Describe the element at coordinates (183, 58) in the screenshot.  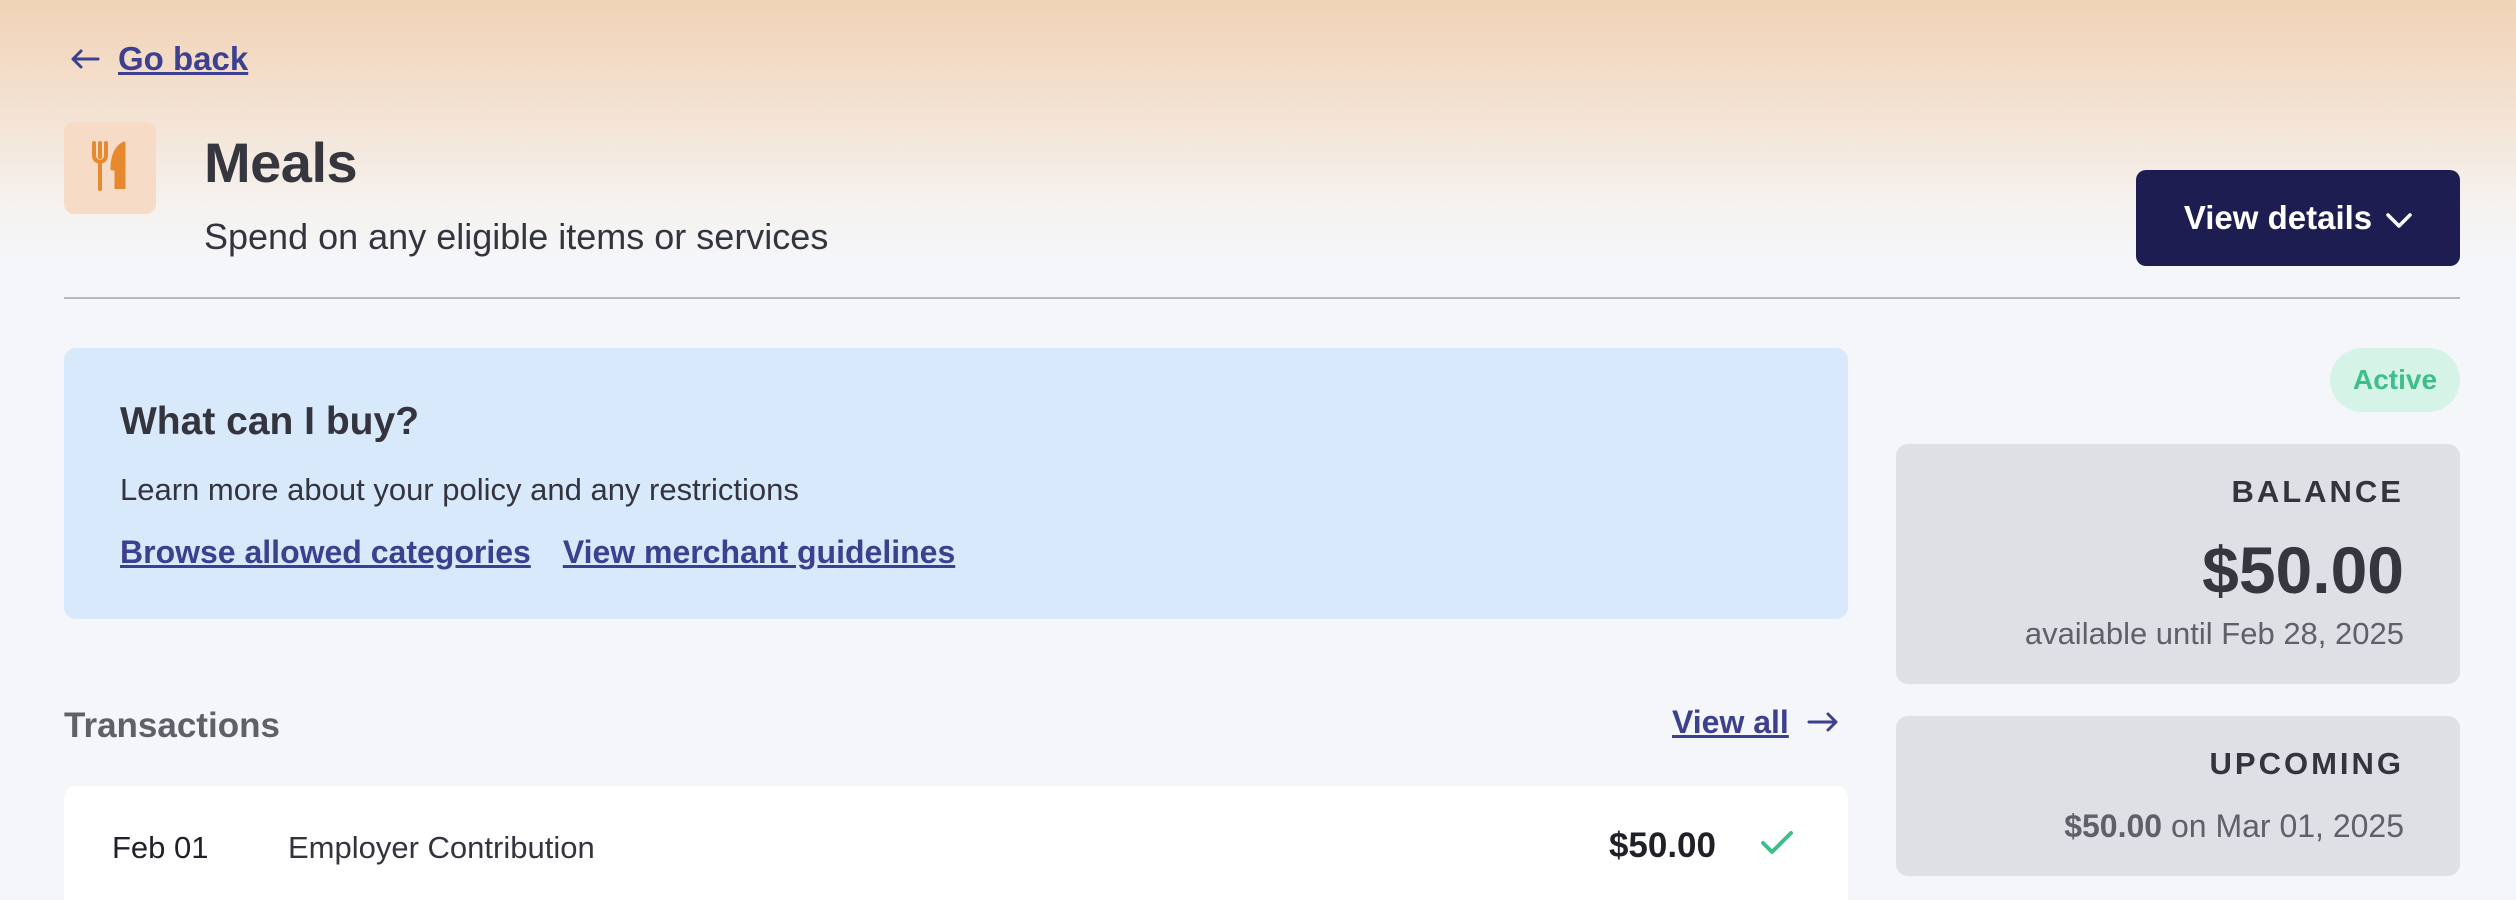
I see `go-back-label: Go back` at that location.